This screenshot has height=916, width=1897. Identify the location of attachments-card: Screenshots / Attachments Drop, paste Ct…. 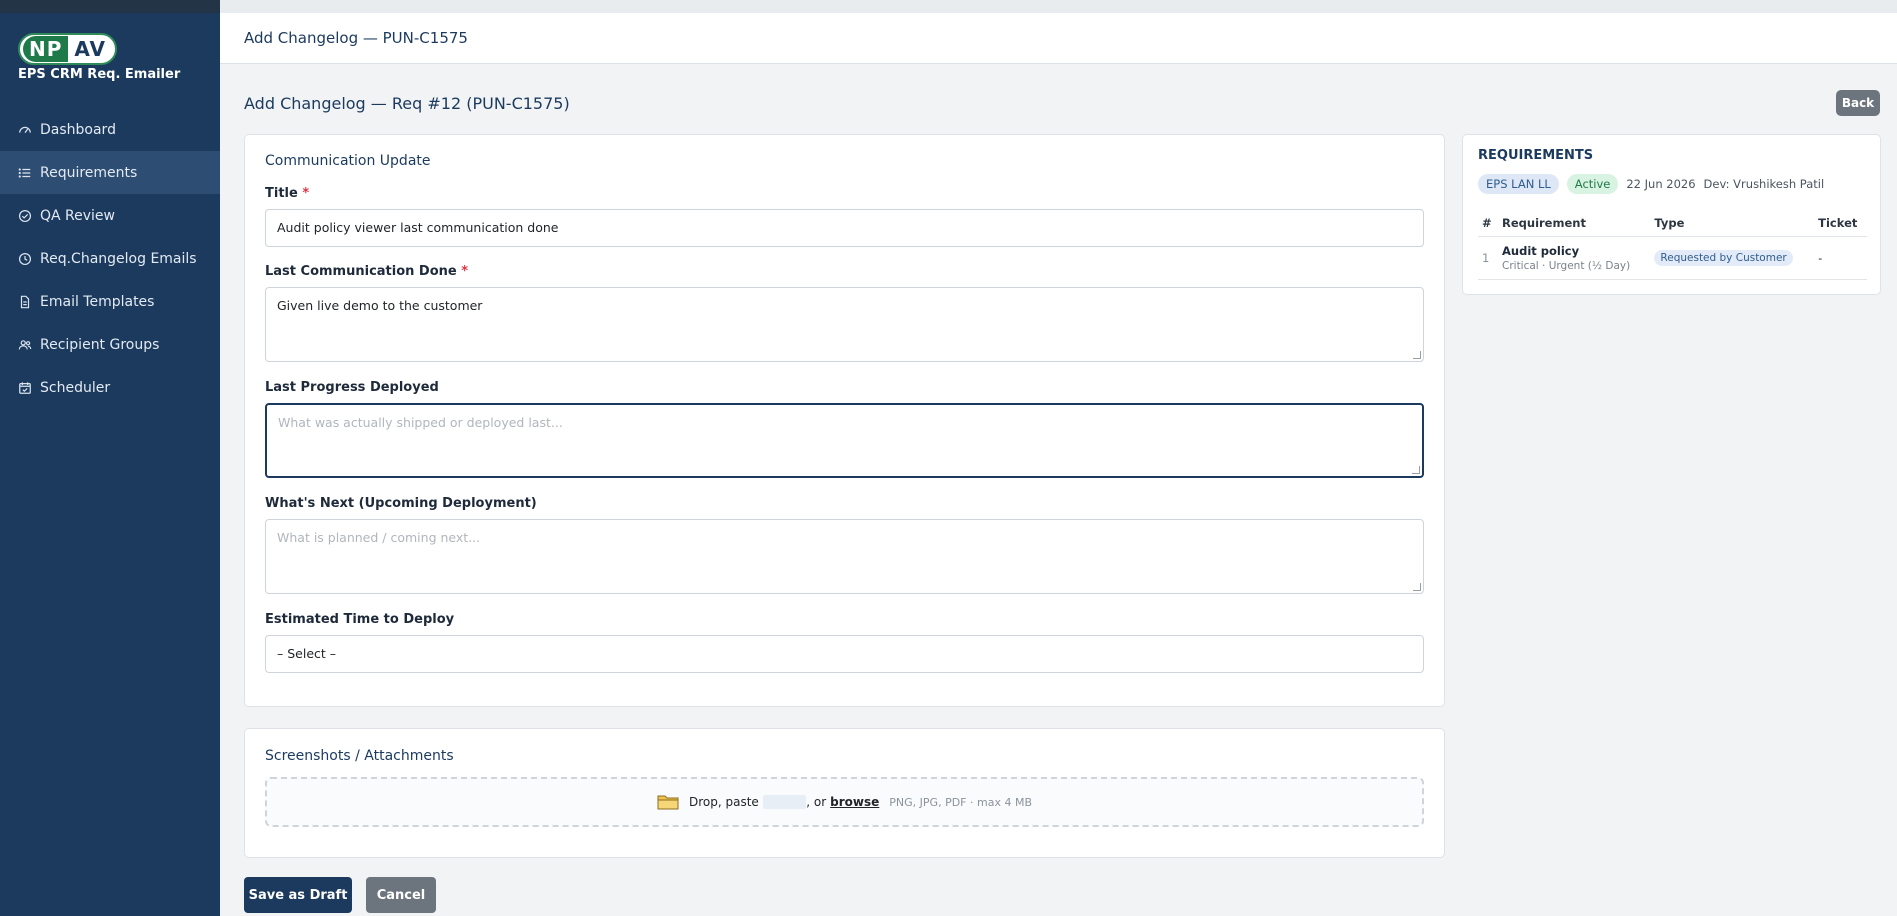
(844, 793).